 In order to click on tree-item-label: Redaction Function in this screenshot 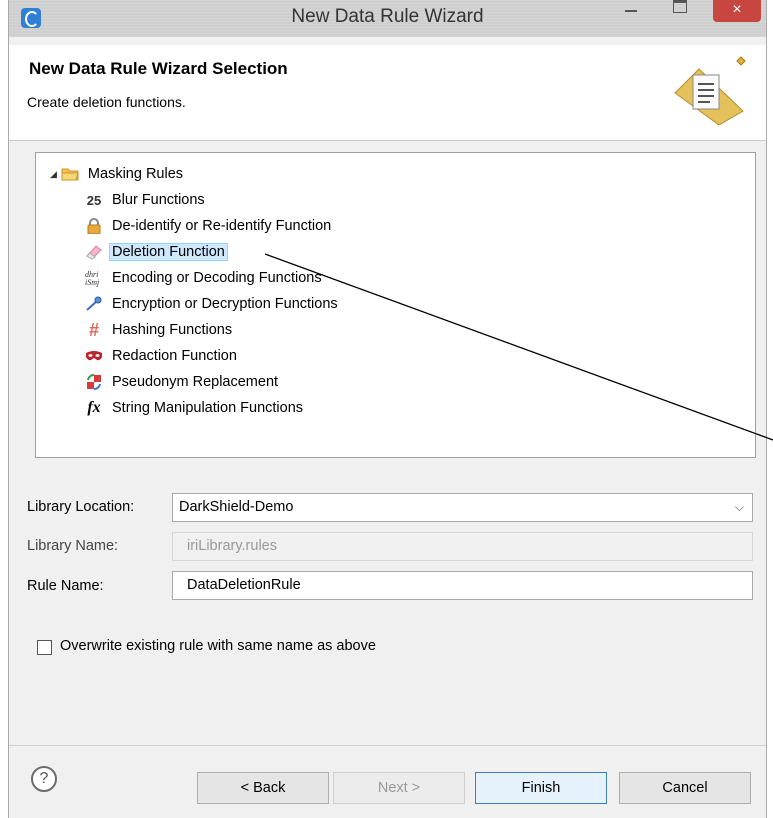, I will do `click(174, 356)`.